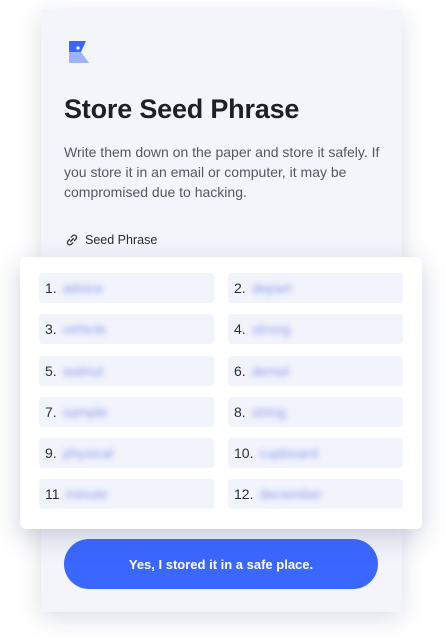  What do you see at coordinates (182, 109) in the screenshot?
I see `page-title: Store Seed Phrase` at bounding box center [182, 109].